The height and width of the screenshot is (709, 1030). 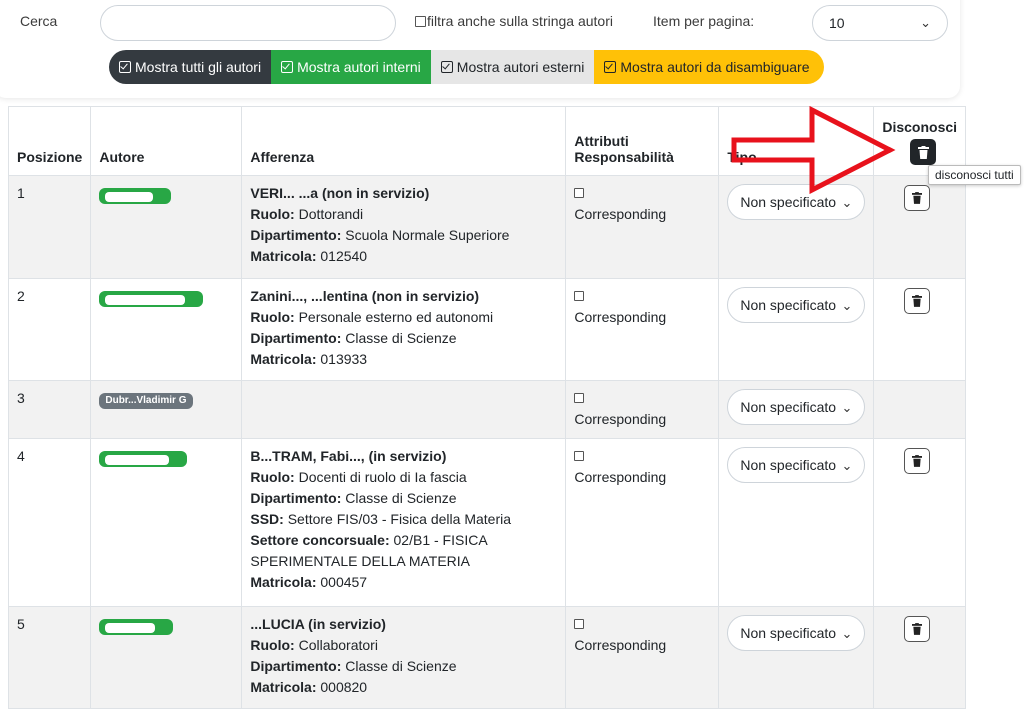 I want to click on show-external-authors-button: Mostra autori esterni, so click(x=512, y=67).